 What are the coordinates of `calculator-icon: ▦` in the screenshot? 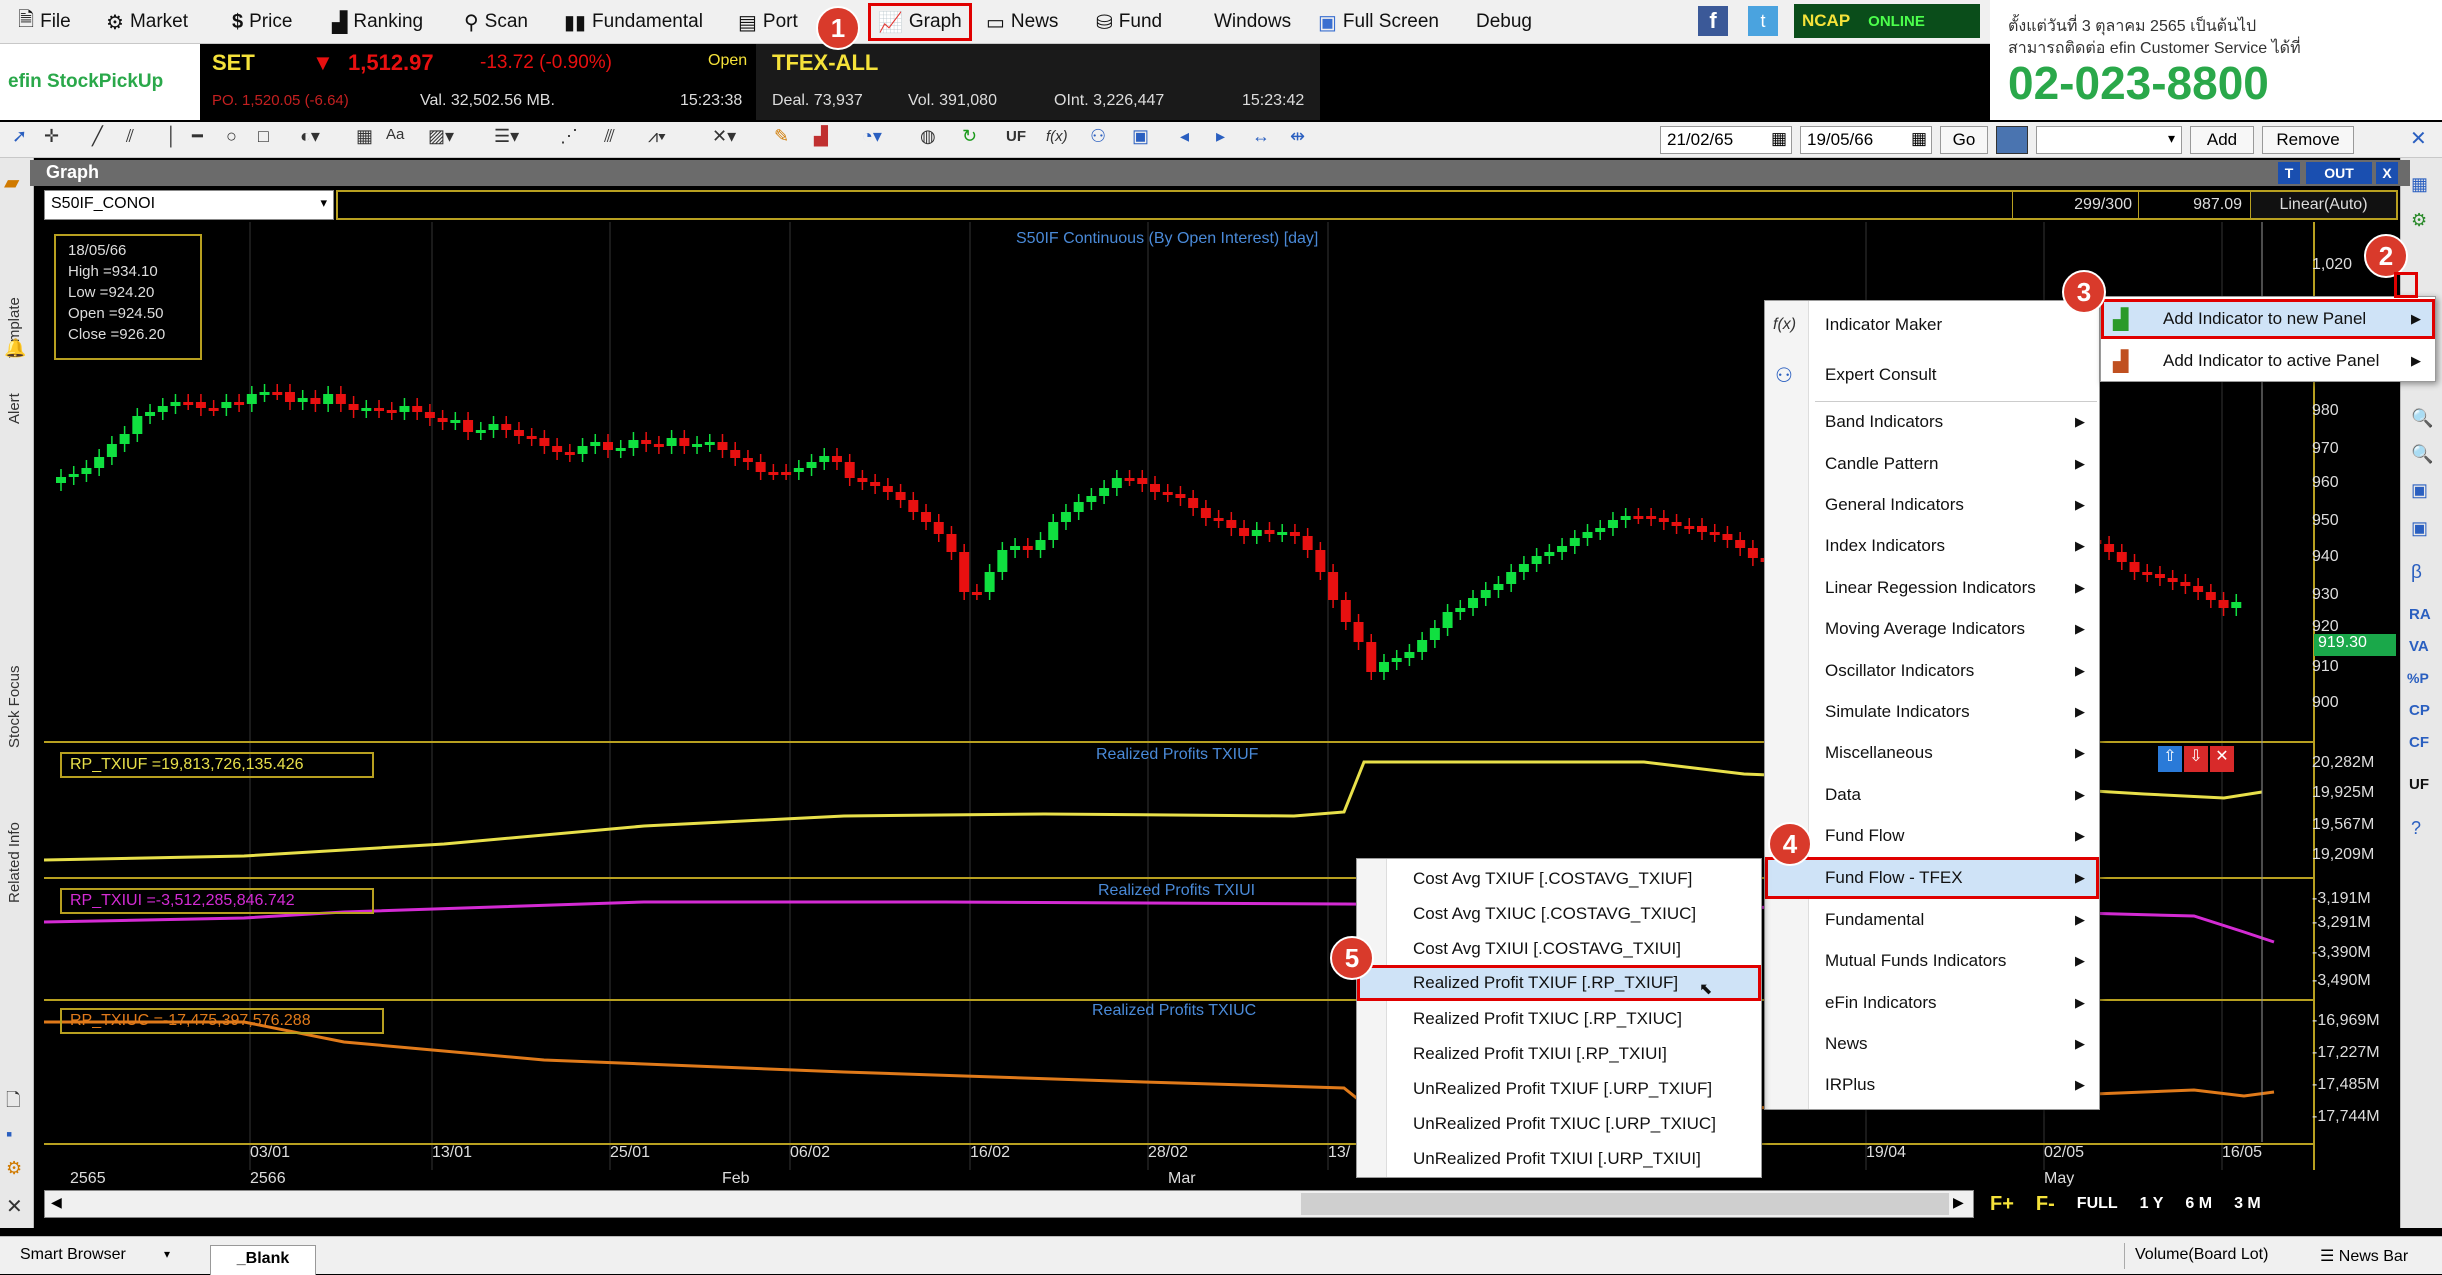 It's located at (364, 136).